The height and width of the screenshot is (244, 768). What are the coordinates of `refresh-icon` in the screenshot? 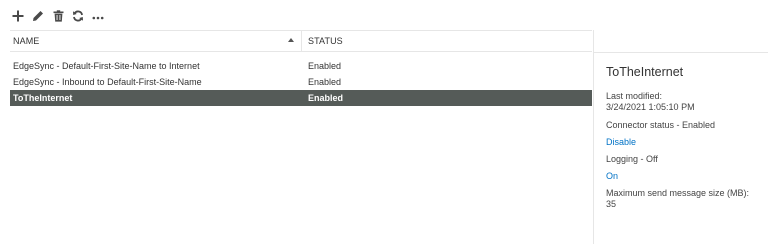 It's located at (78, 16).